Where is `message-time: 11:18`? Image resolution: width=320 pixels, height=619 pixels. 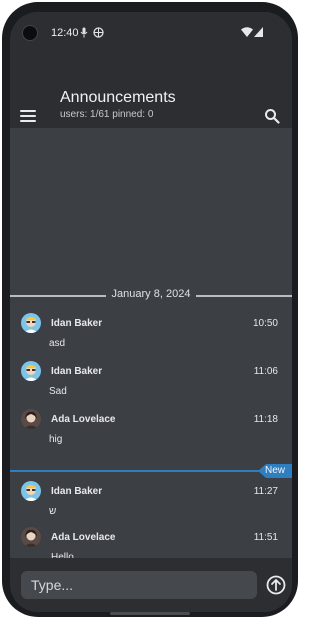
message-time: 11:18 is located at coordinates (265, 419).